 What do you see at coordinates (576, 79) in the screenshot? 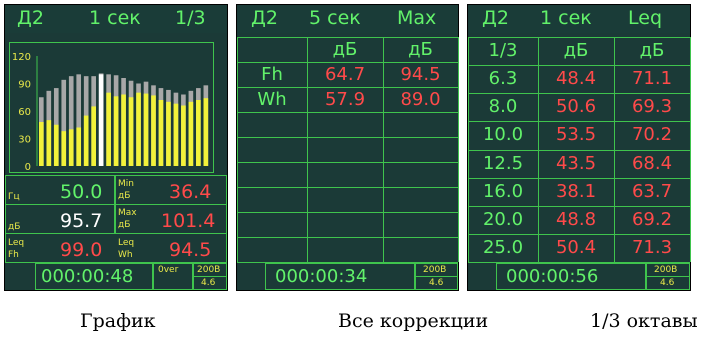
I see `table-cell-v1: 48.4` at bounding box center [576, 79].